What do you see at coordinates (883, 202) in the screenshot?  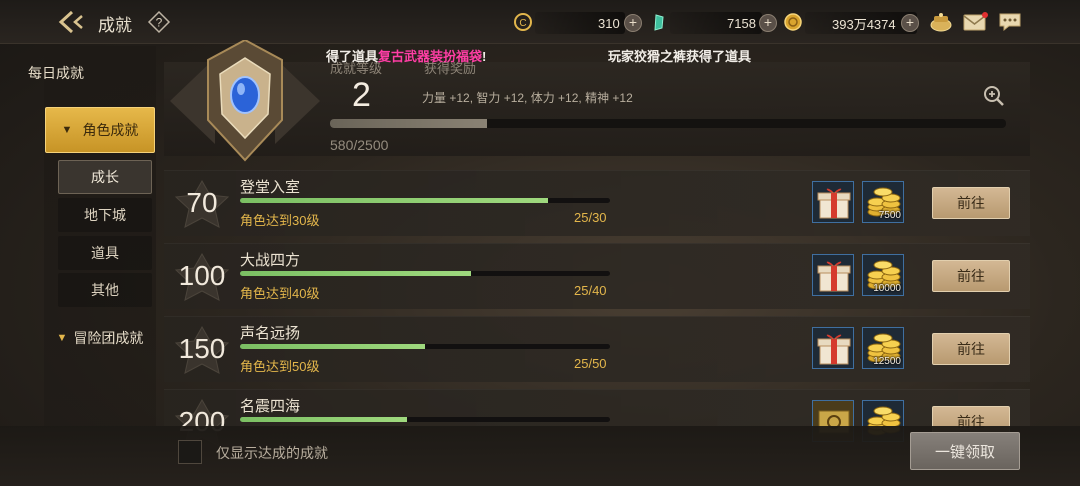 I see `reward-gold-slot: 7500` at bounding box center [883, 202].